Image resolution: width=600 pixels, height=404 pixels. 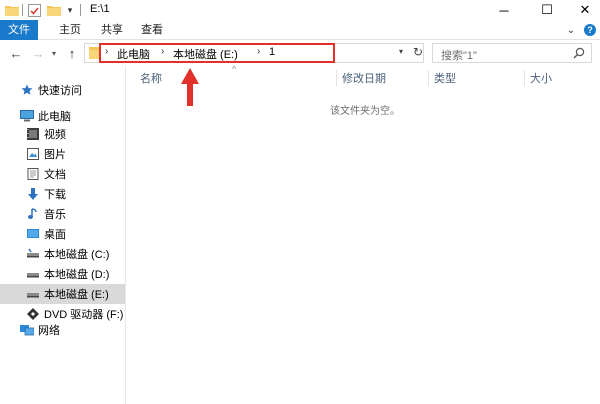 What do you see at coordinates (300, 30) in the screenshot?
I see `ribbon-tabs: 文件 主页 共享 查看 ⌄ ?` at bounding box center [300, 30].